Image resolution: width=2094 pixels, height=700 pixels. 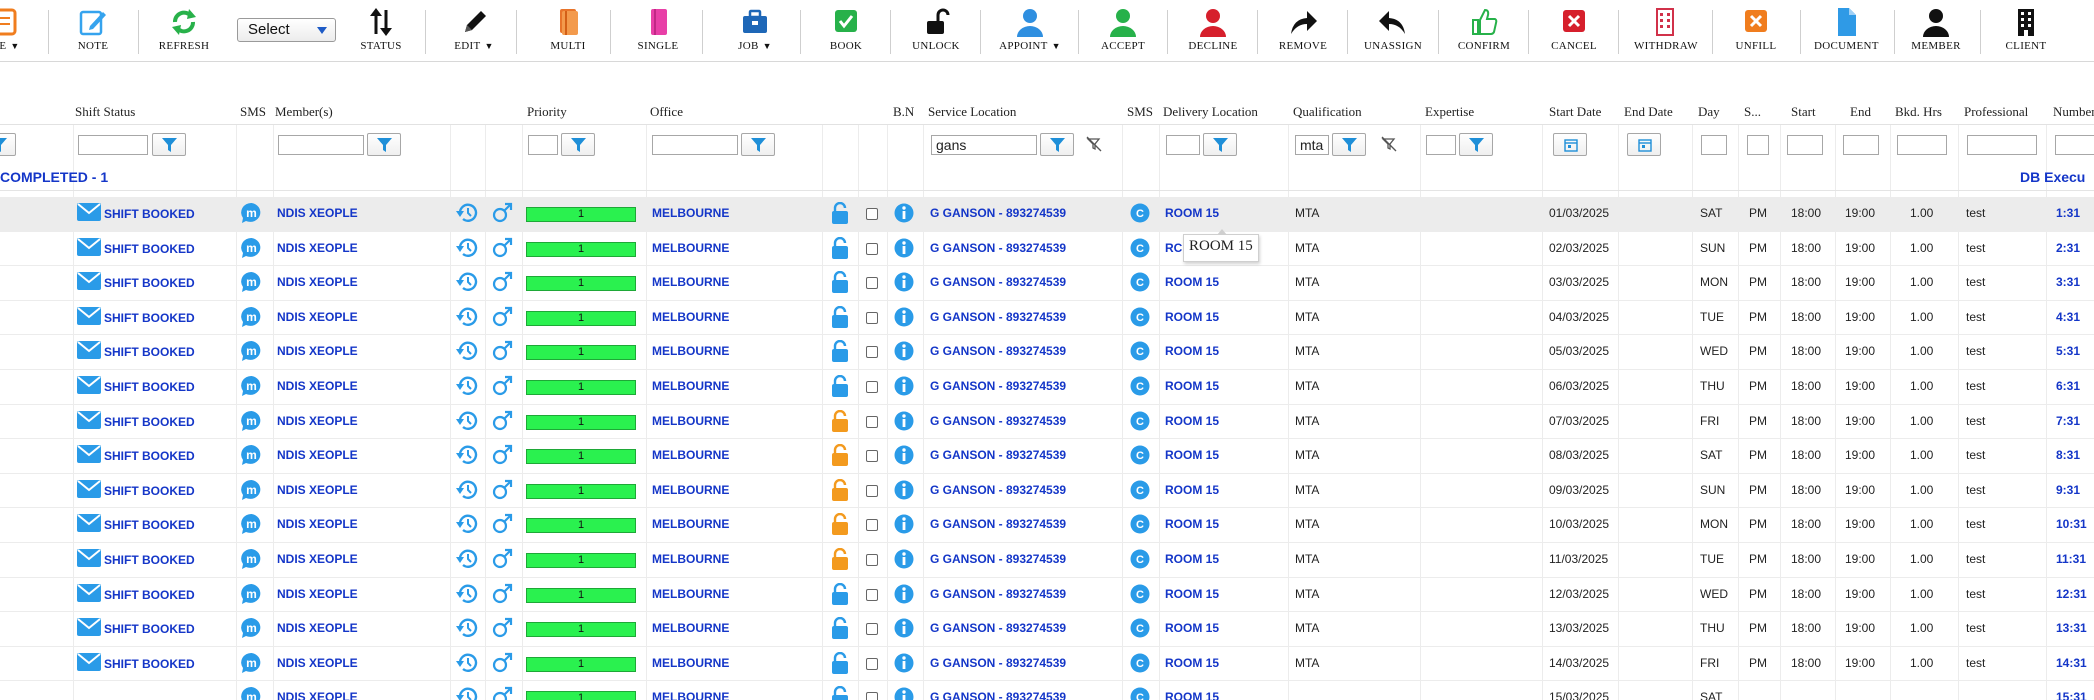 I want to click on shift-number: 3:31, so click(x=2068, y=282).